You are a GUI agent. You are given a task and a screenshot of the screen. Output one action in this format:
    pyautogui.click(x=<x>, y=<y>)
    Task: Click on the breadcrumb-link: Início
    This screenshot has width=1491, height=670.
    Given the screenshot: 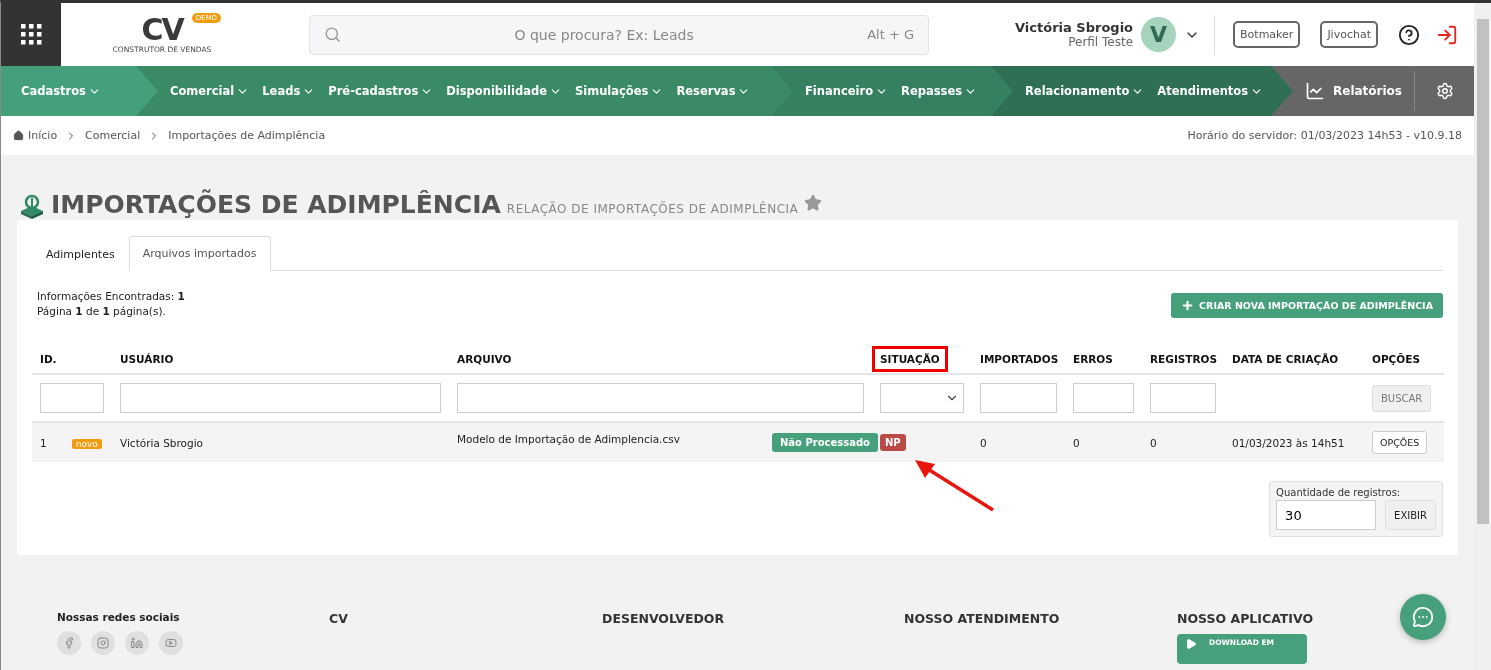 What is the action you would take?
    pyautogui.click(x=35, y=135)
    